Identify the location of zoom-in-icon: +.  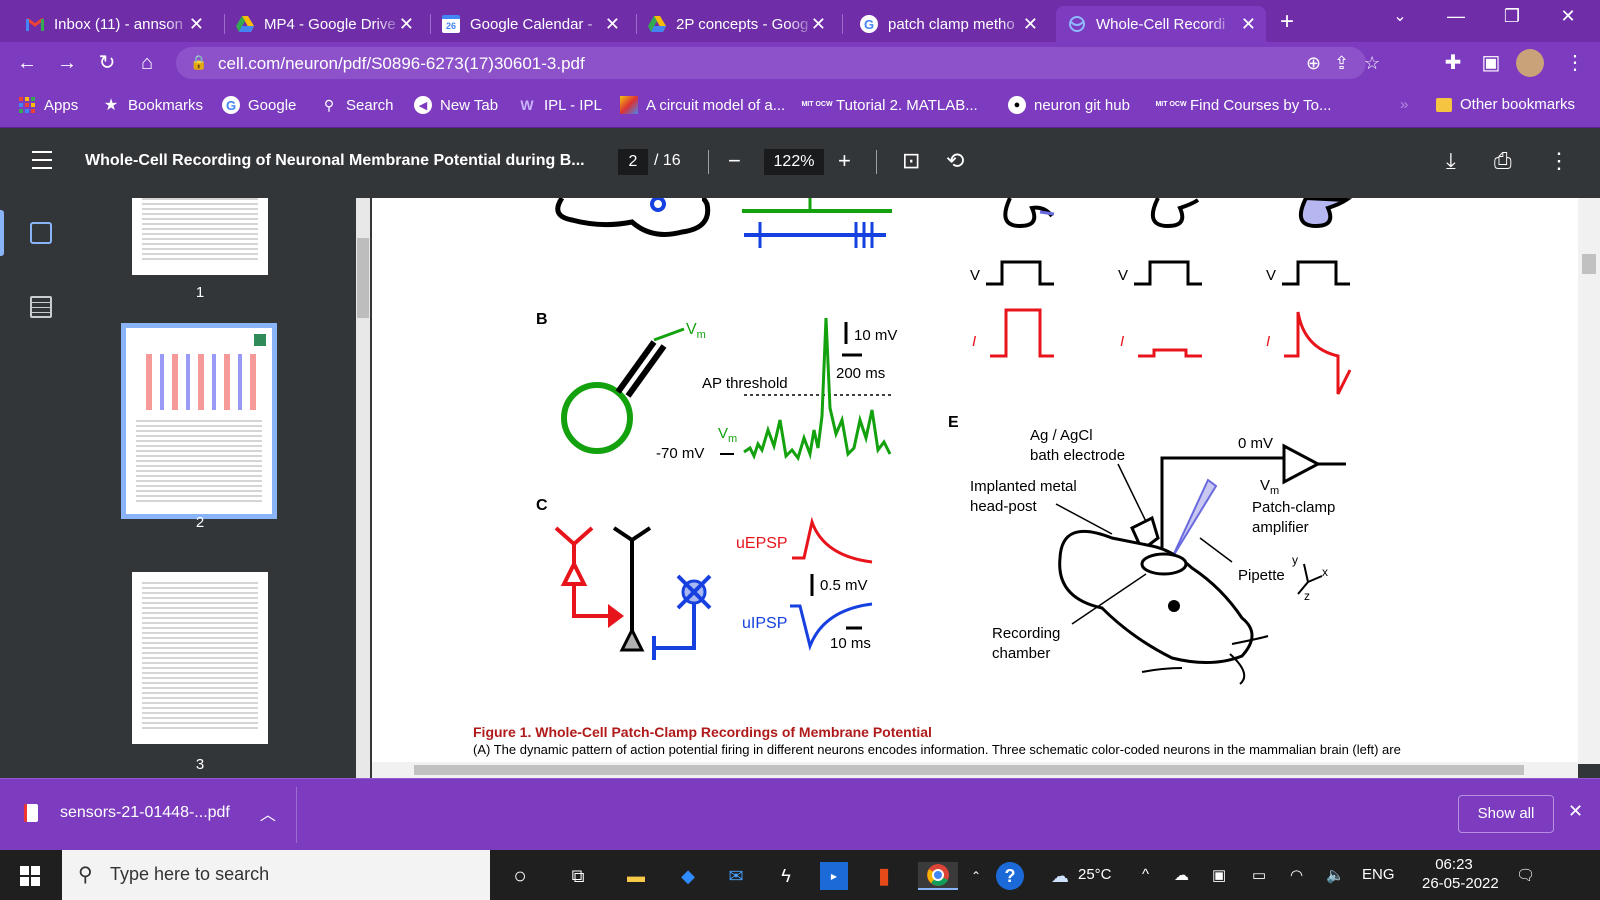
(844, 161).